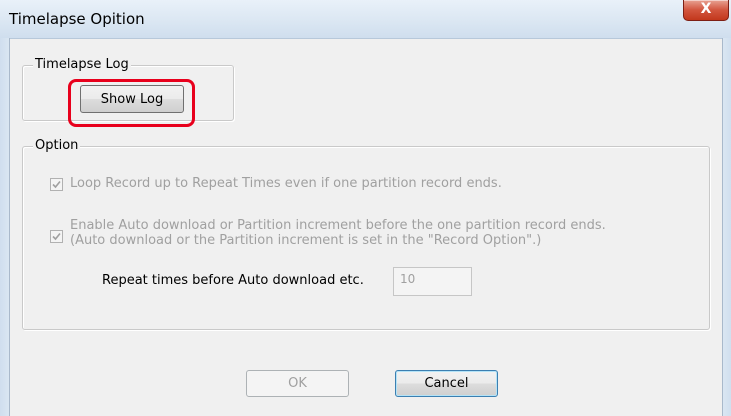 This screenshot has width=731, height=416. Describe the element at coordinates (5, 227) in the screenshot. I see `window-frame-left` at that location.